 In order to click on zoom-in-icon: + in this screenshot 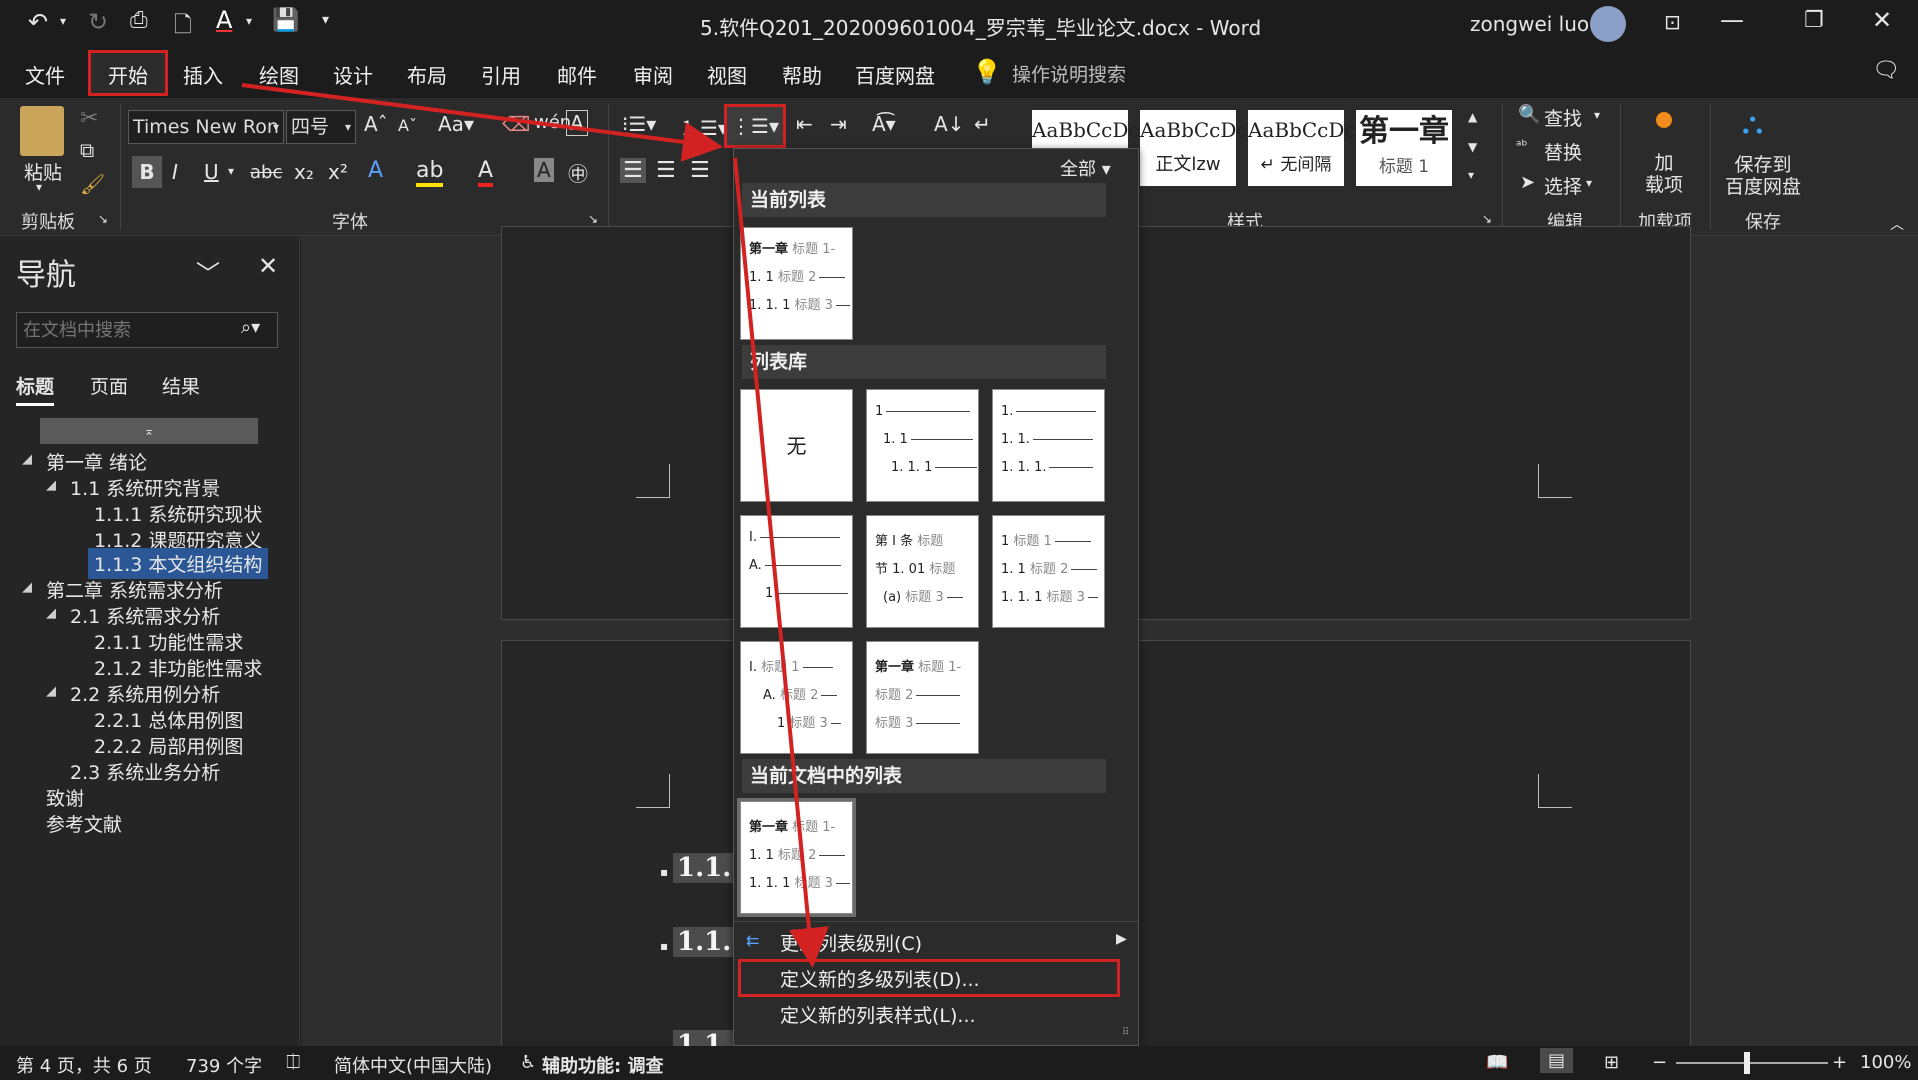, I will do `click(1839, 1062)`.